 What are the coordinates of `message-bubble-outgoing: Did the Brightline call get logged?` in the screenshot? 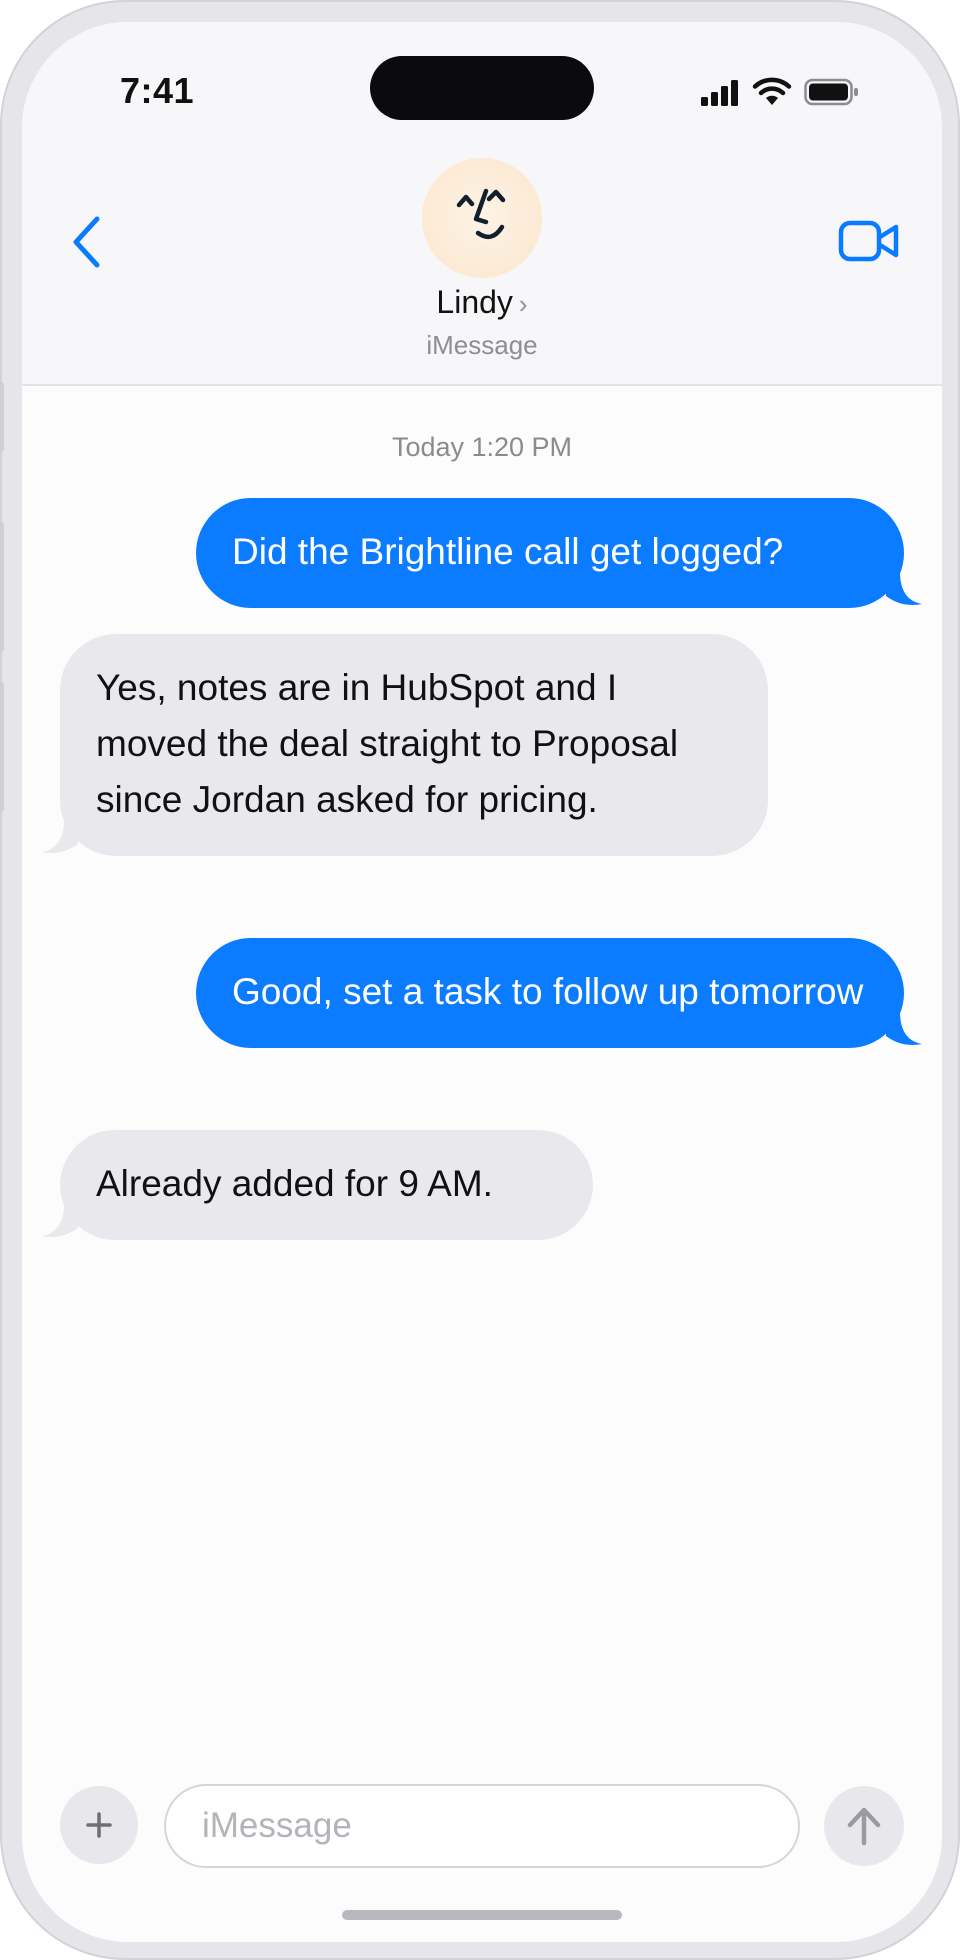 It's located at (559, 553).